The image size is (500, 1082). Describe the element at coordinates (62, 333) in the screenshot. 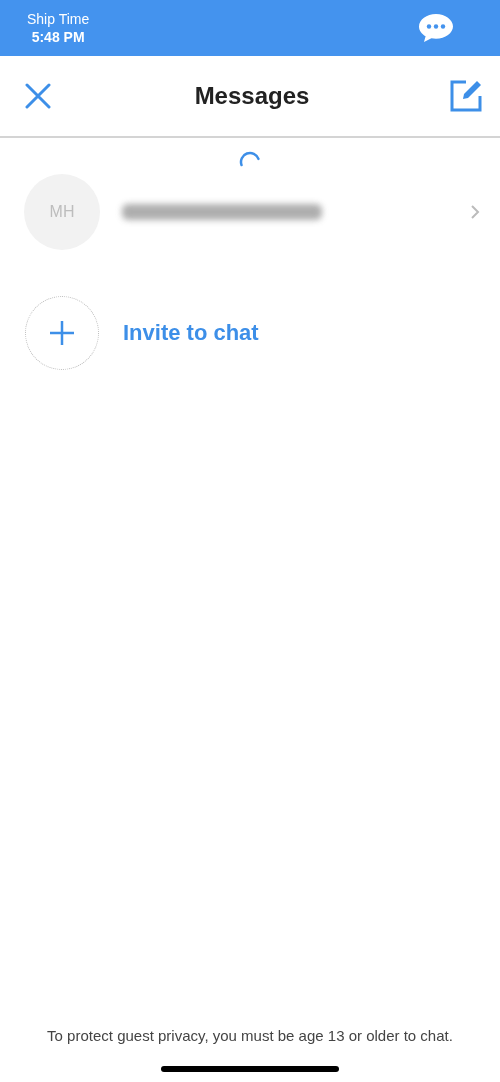

I see `plus-icon` at that location.